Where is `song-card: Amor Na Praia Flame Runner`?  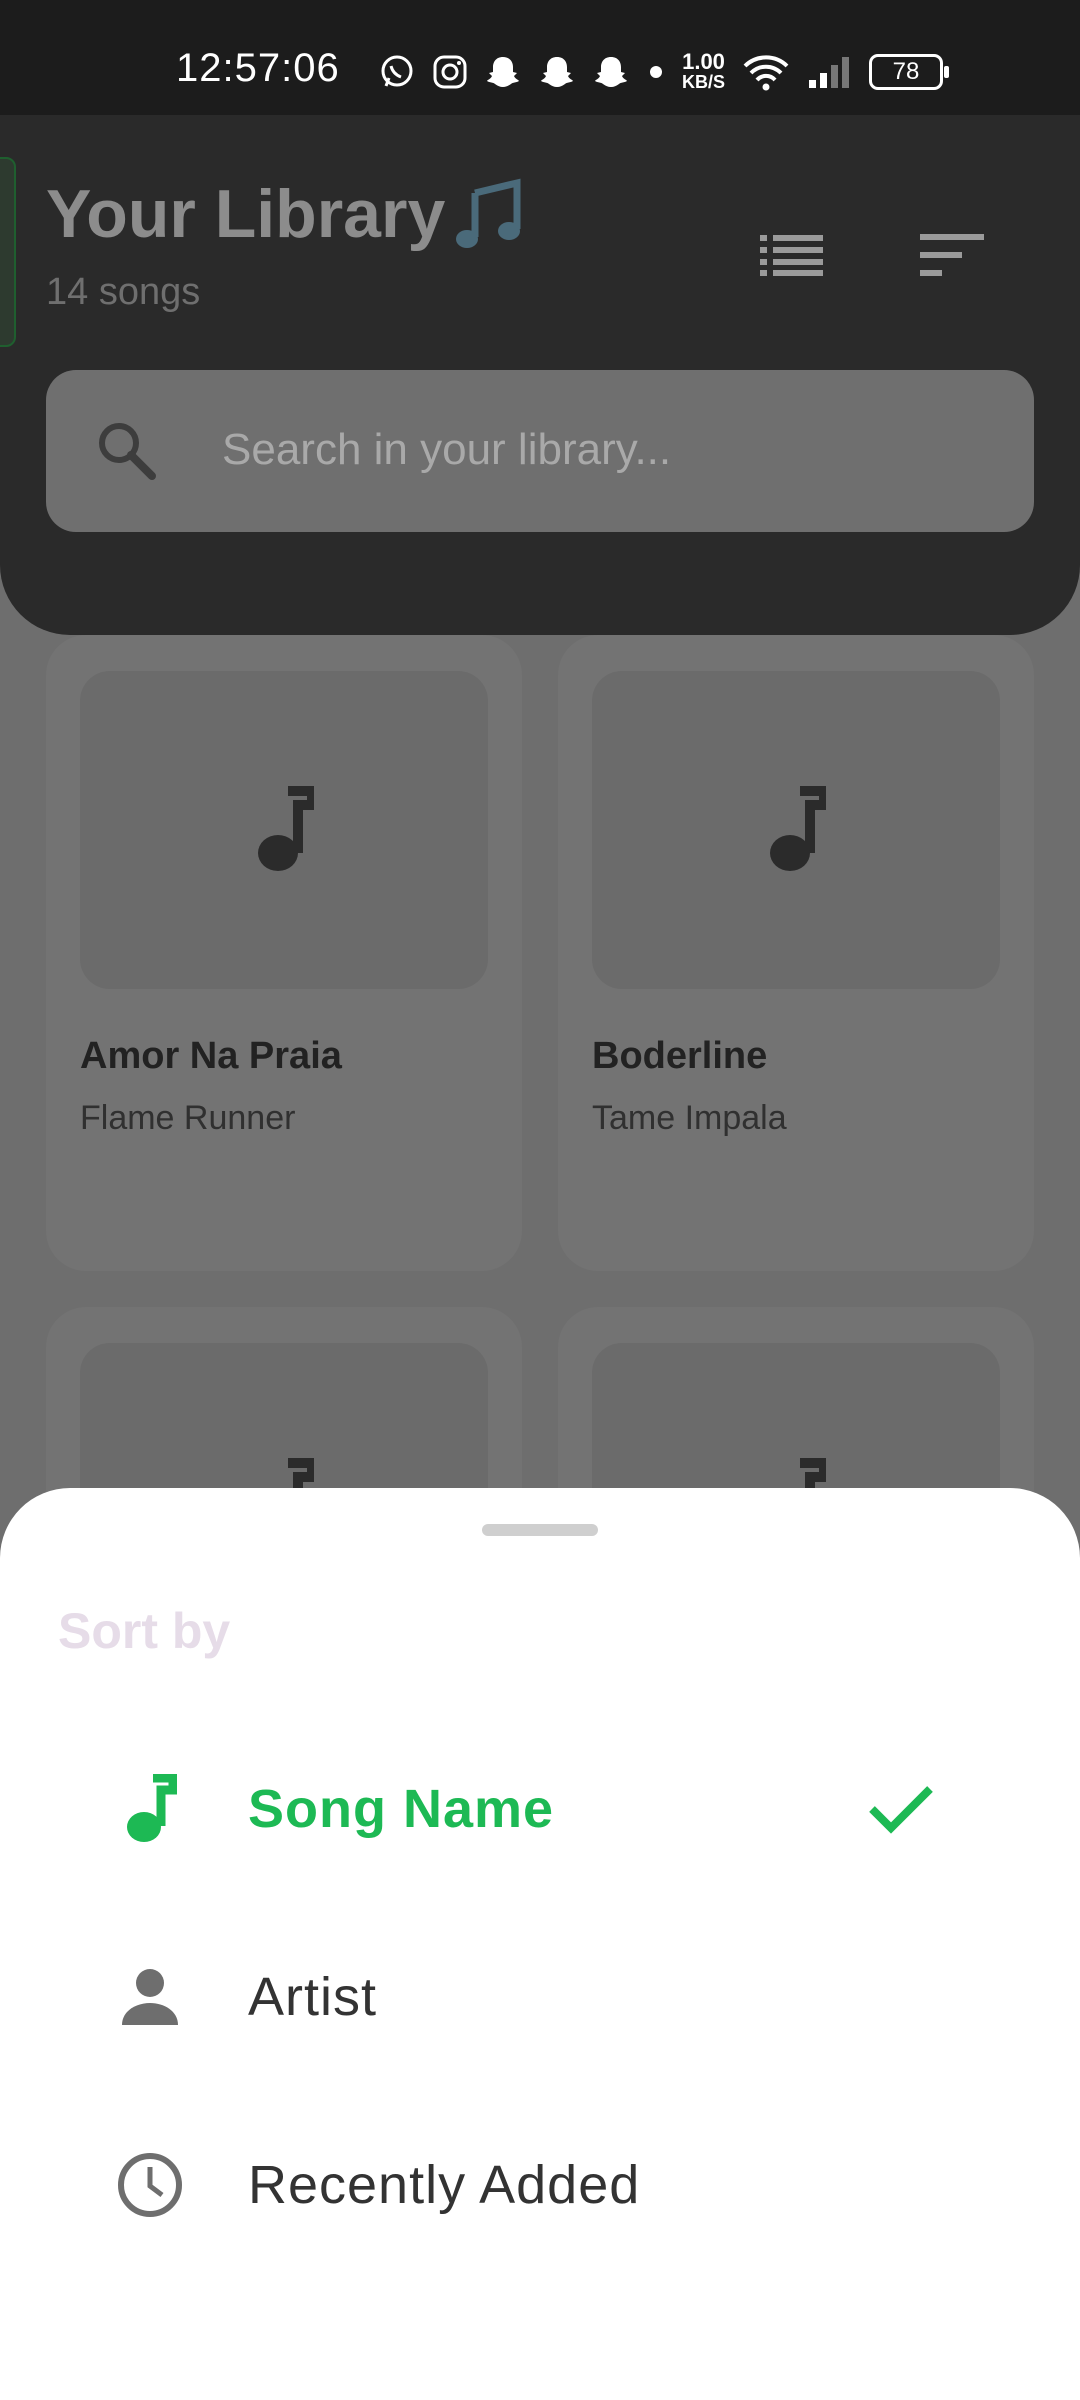
song-card: Amor Na Praia Flame Runner is located at coordinates (284, 953).